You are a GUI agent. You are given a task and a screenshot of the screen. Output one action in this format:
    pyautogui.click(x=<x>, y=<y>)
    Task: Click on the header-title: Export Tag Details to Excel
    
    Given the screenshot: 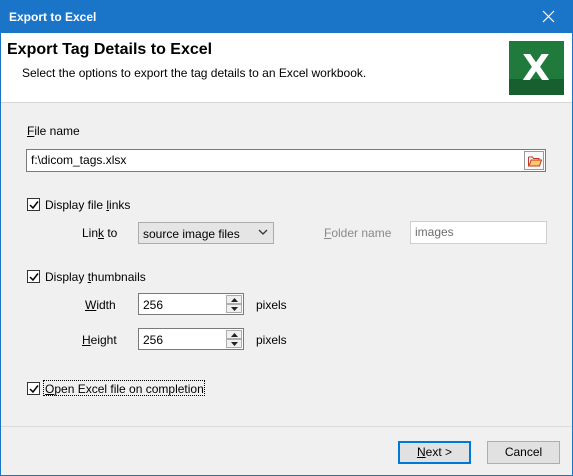 What is the action you would take?
    pyautogui.click(x=110, y=49)
    